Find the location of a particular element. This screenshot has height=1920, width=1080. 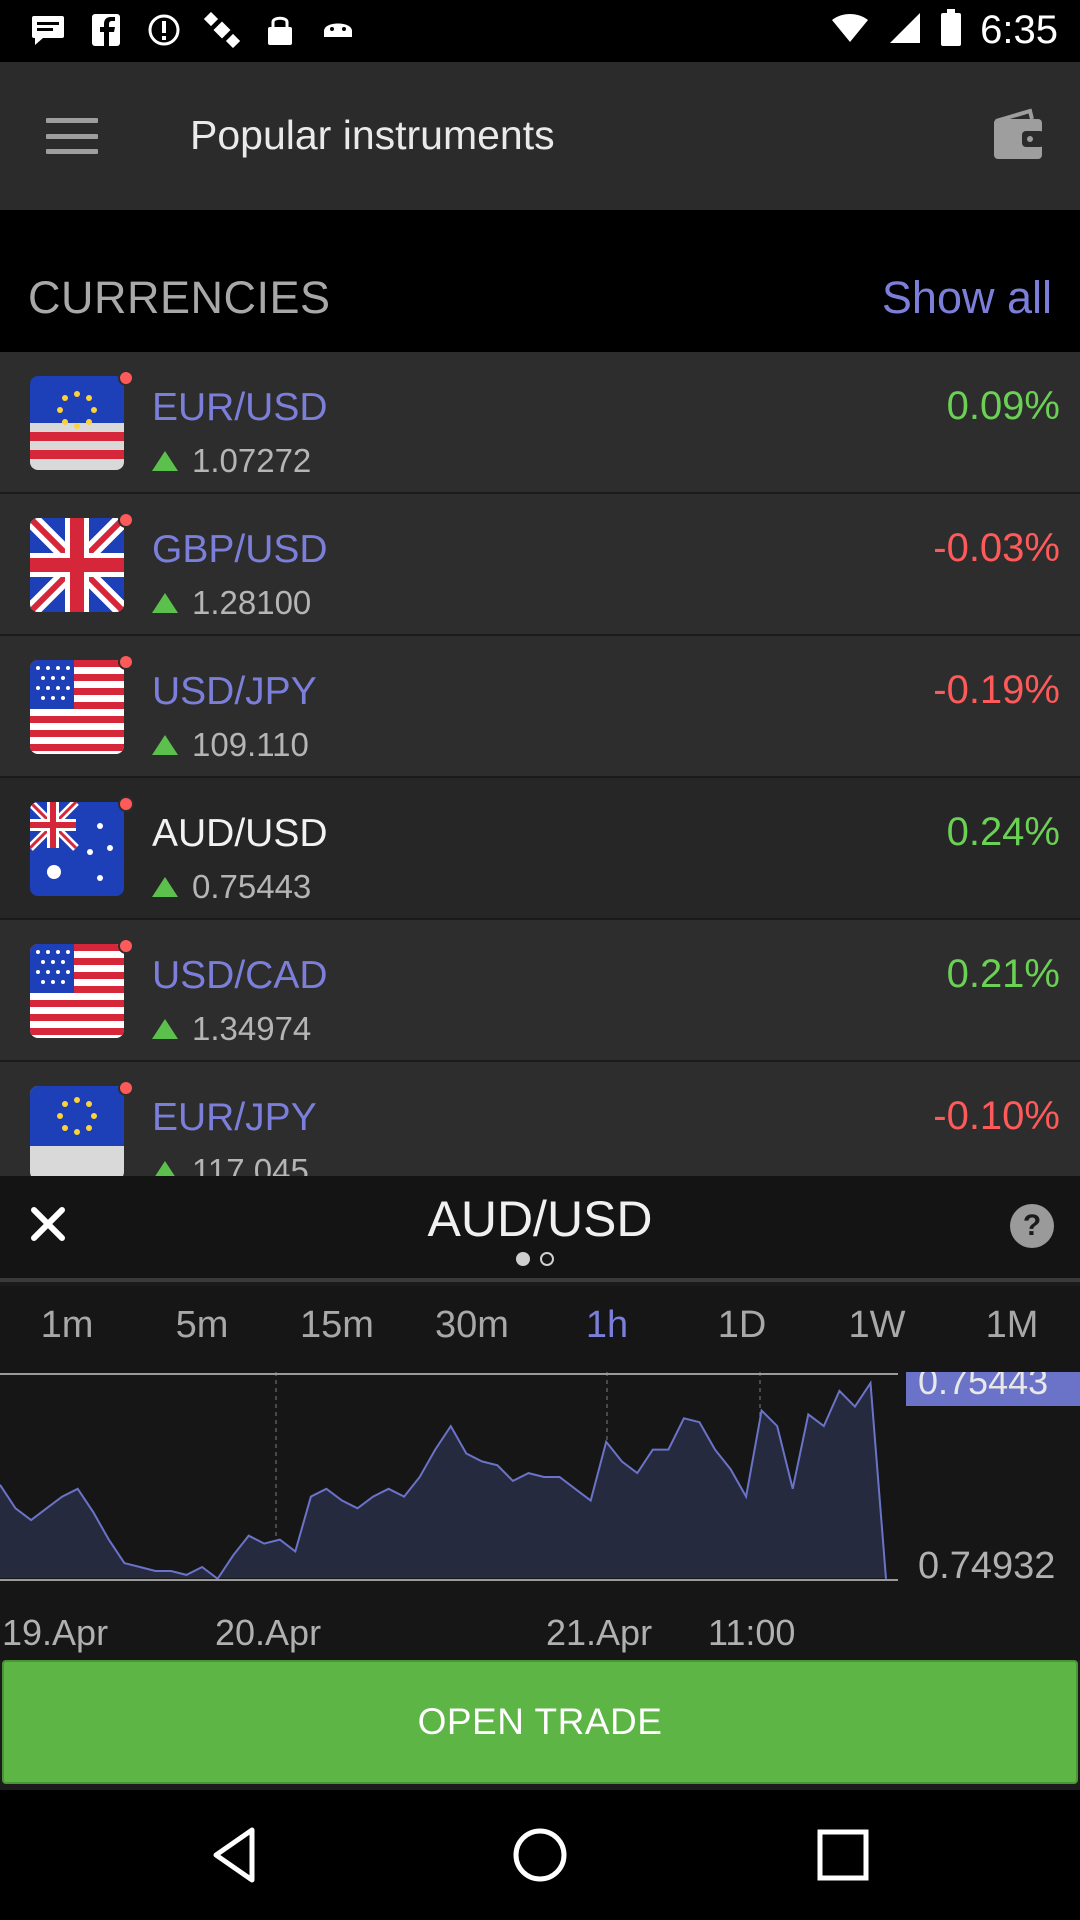

x-tick-label: 20.Apr is located at coordinates (268, 1632).